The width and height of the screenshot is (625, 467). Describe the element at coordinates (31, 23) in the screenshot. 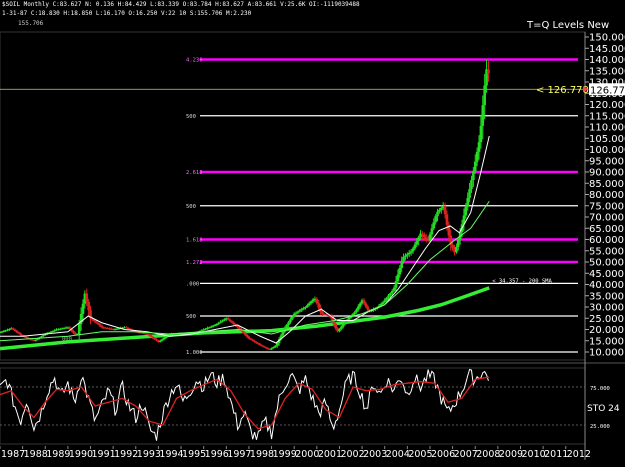

I see `header-sub-value: 155.706` at that location.